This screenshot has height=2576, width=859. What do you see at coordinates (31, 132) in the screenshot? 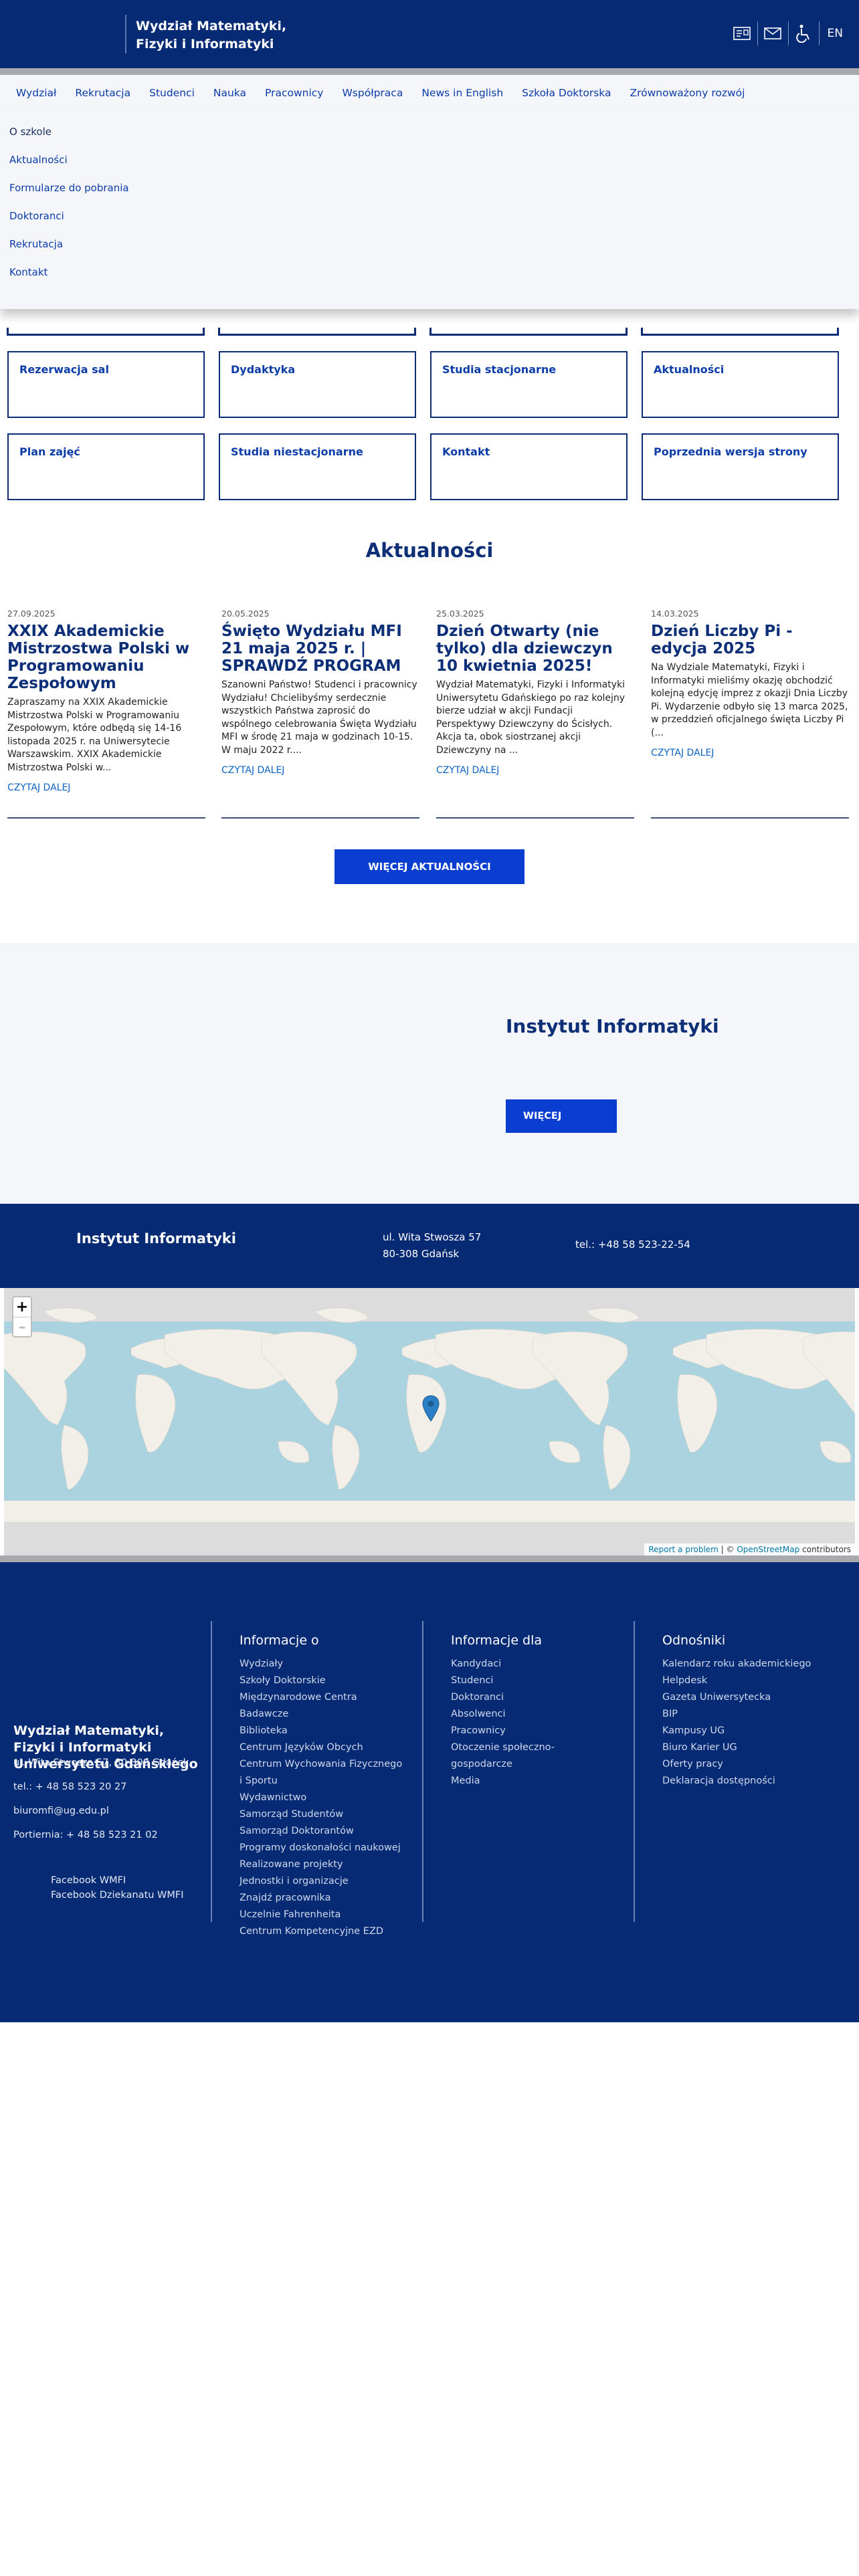
I see `dropdown-item-o-szkole: O szkole` at bounding box center [31, 132].